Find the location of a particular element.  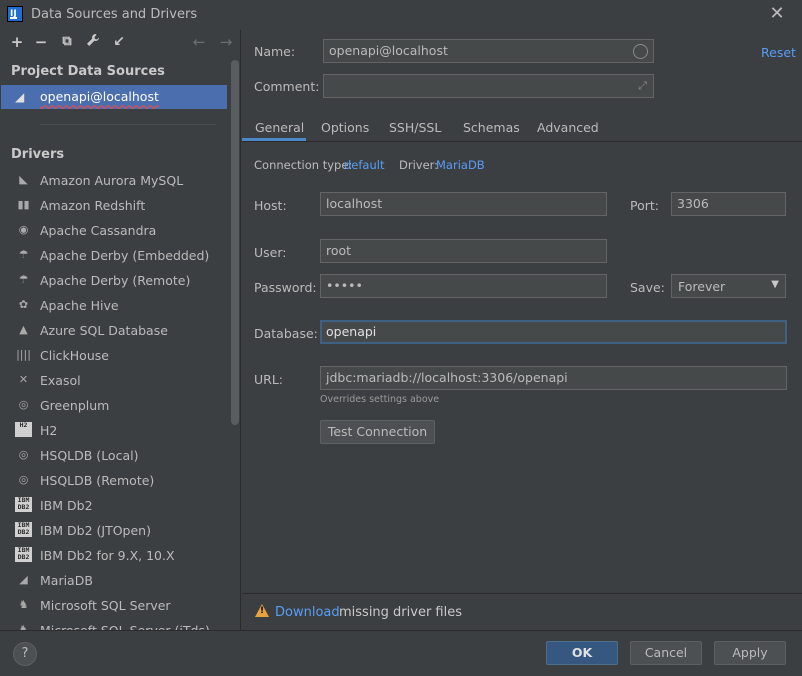

driver-item: ♞ Microsoft SQL Server (jTds) is located at coordinates (115, 624).